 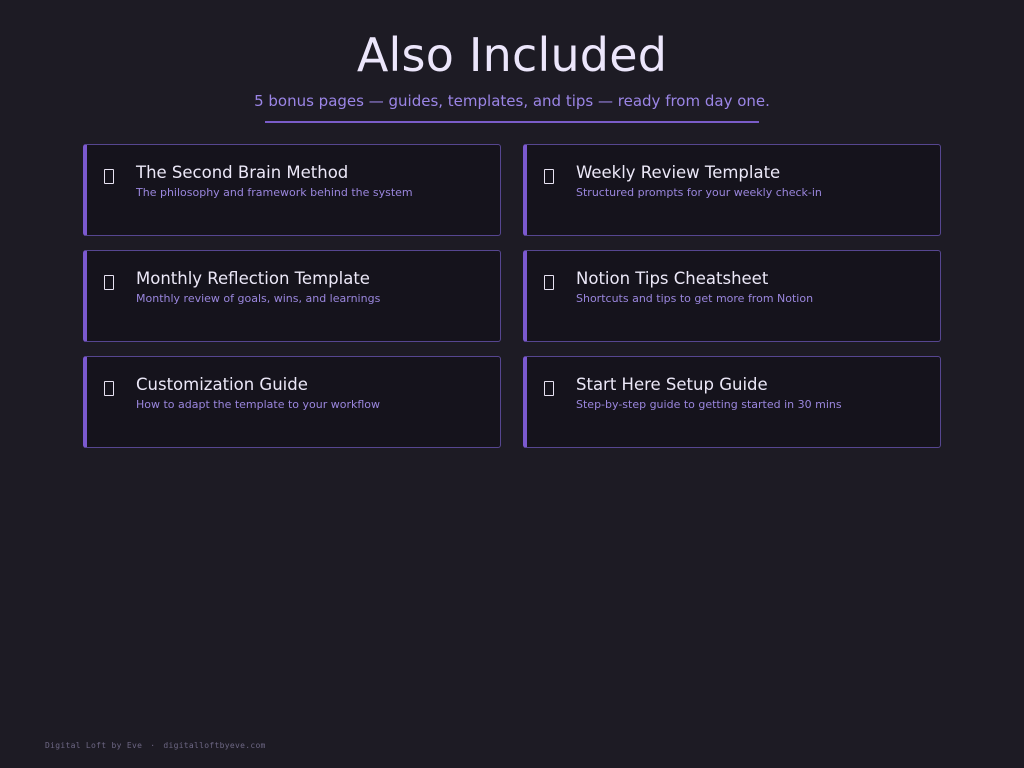 What do you see at coordinates (222, 384) in the screenshot?
I see `card-title: Customization Guide` at bounding box center [222, 384].